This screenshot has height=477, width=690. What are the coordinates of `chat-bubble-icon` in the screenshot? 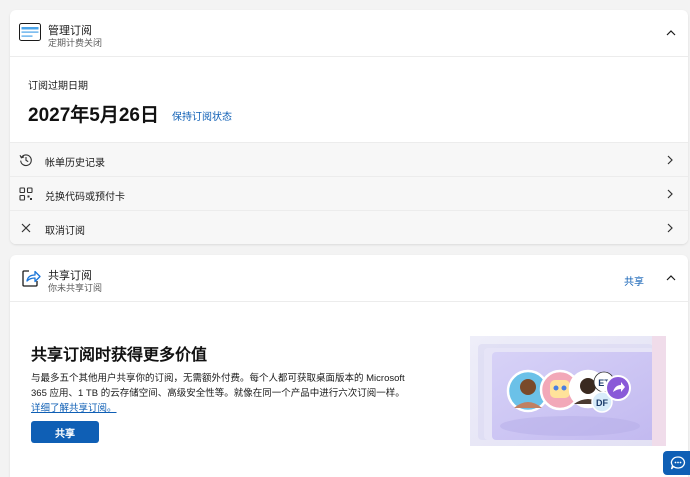 It's located at (678, 463).